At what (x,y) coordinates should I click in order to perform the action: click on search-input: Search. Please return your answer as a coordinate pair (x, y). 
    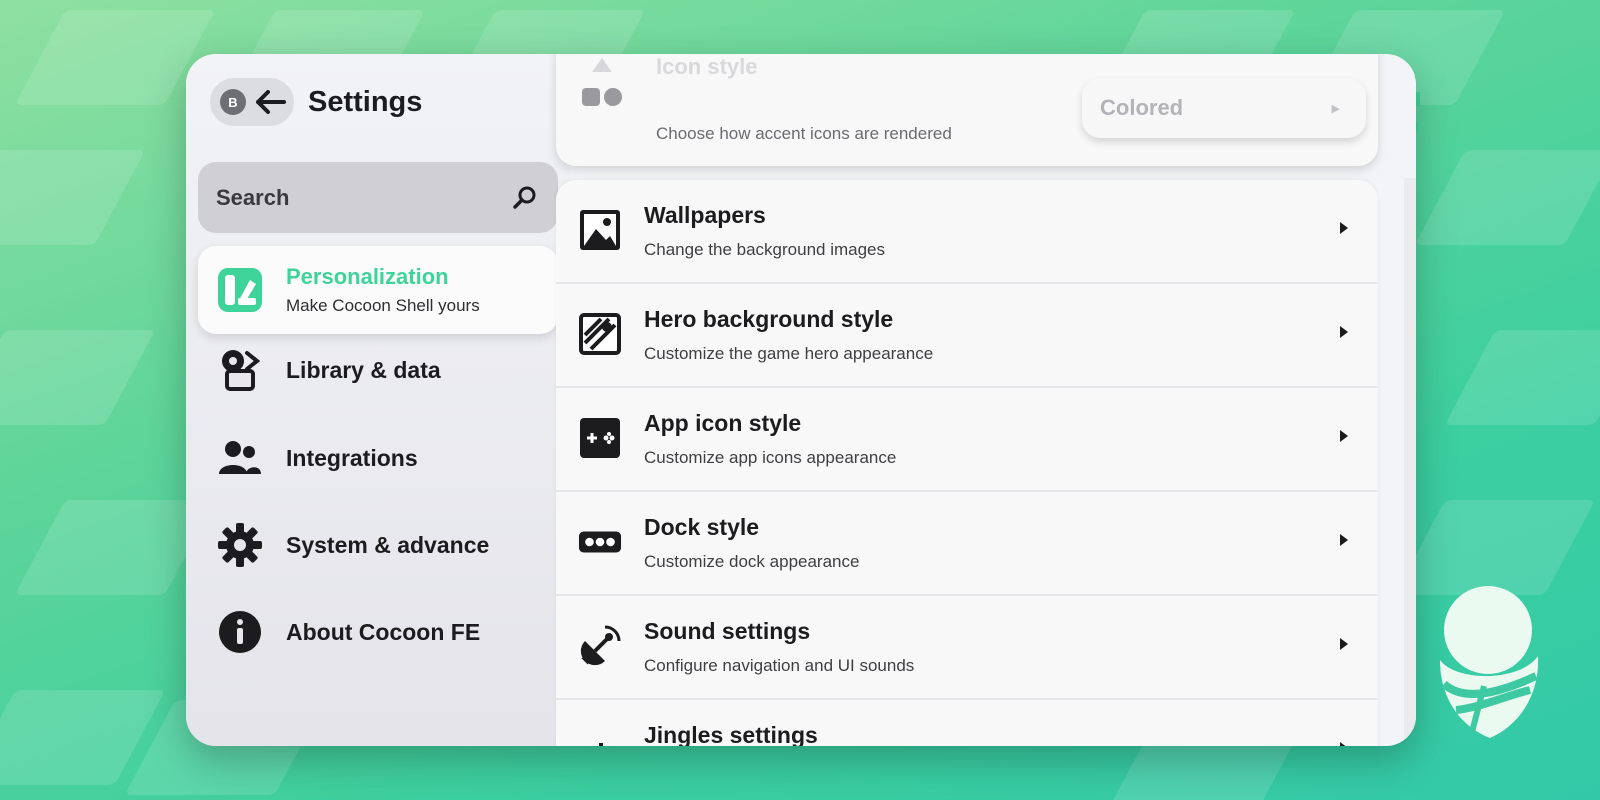
    Looking at the image, I should click on (378, 197).